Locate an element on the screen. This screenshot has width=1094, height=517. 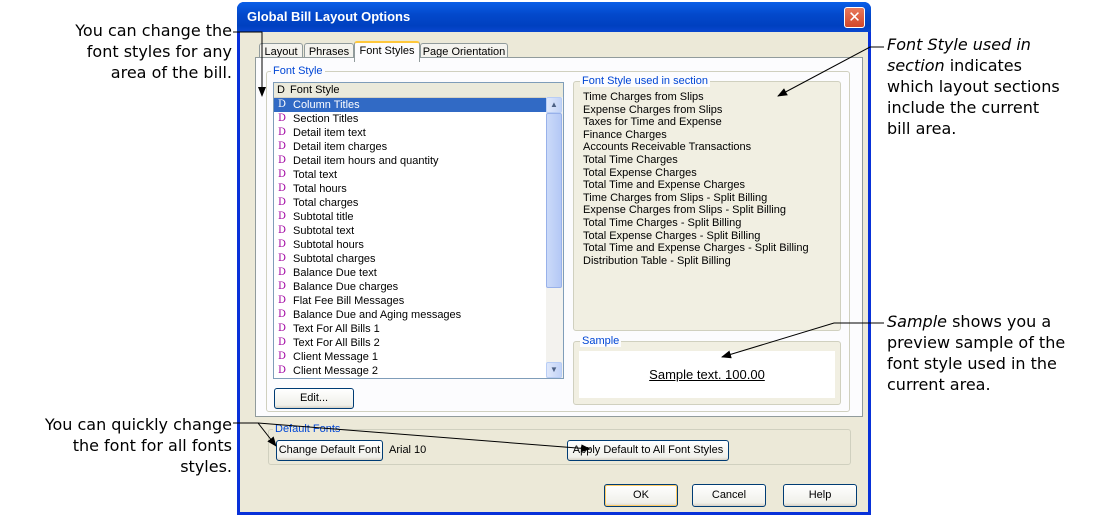
list-header: D Font Style is located at coordinates (418, 90).